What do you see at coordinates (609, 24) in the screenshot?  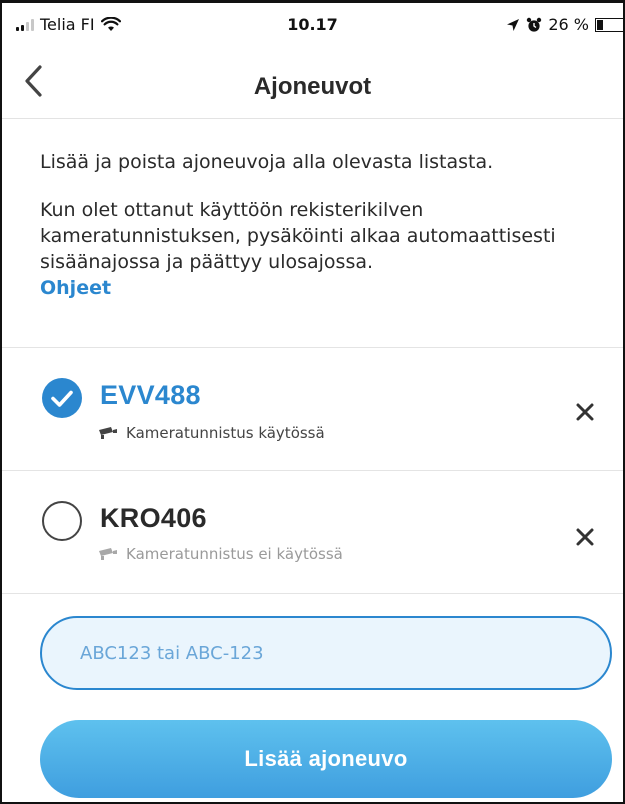 I see `battery-icon` at bounding box center [609, 24].